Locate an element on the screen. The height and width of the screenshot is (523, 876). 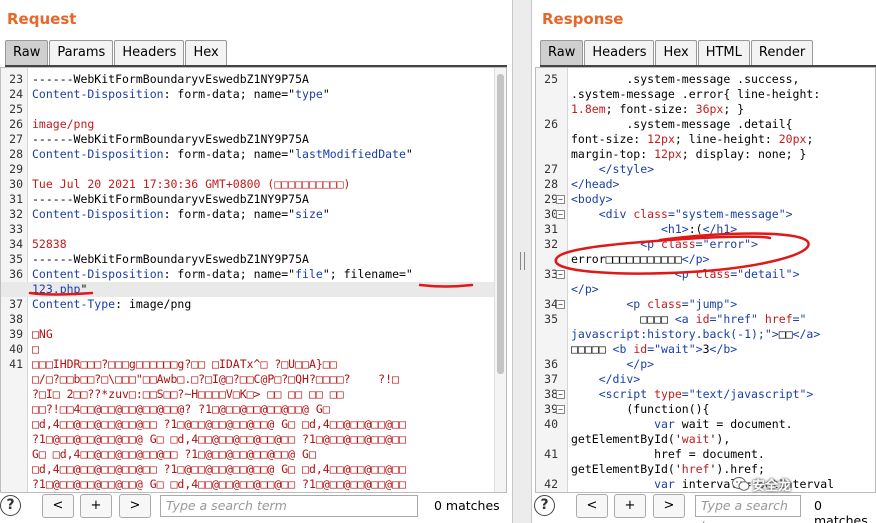
request-token: lastModifiedDate is located at coordinates (350, 154).